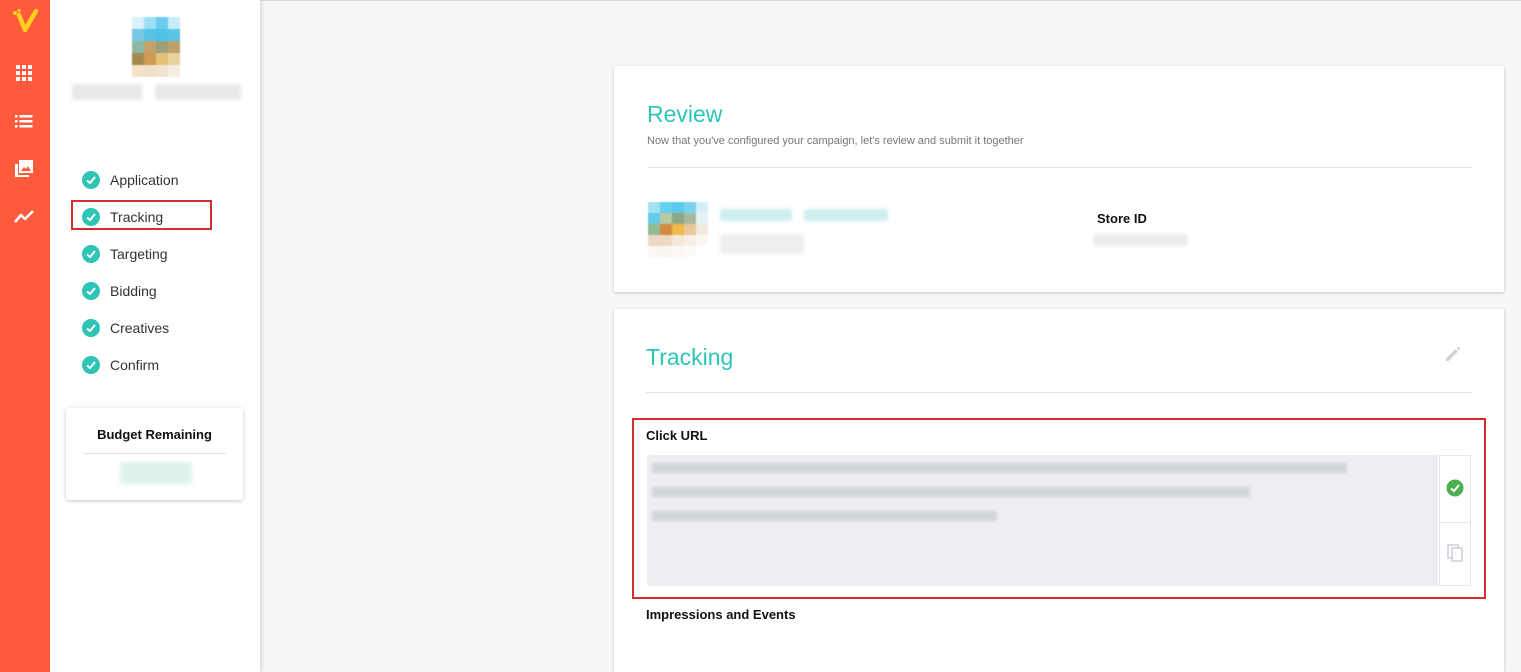  I want to click on analytics-icon, so click(24, 217).